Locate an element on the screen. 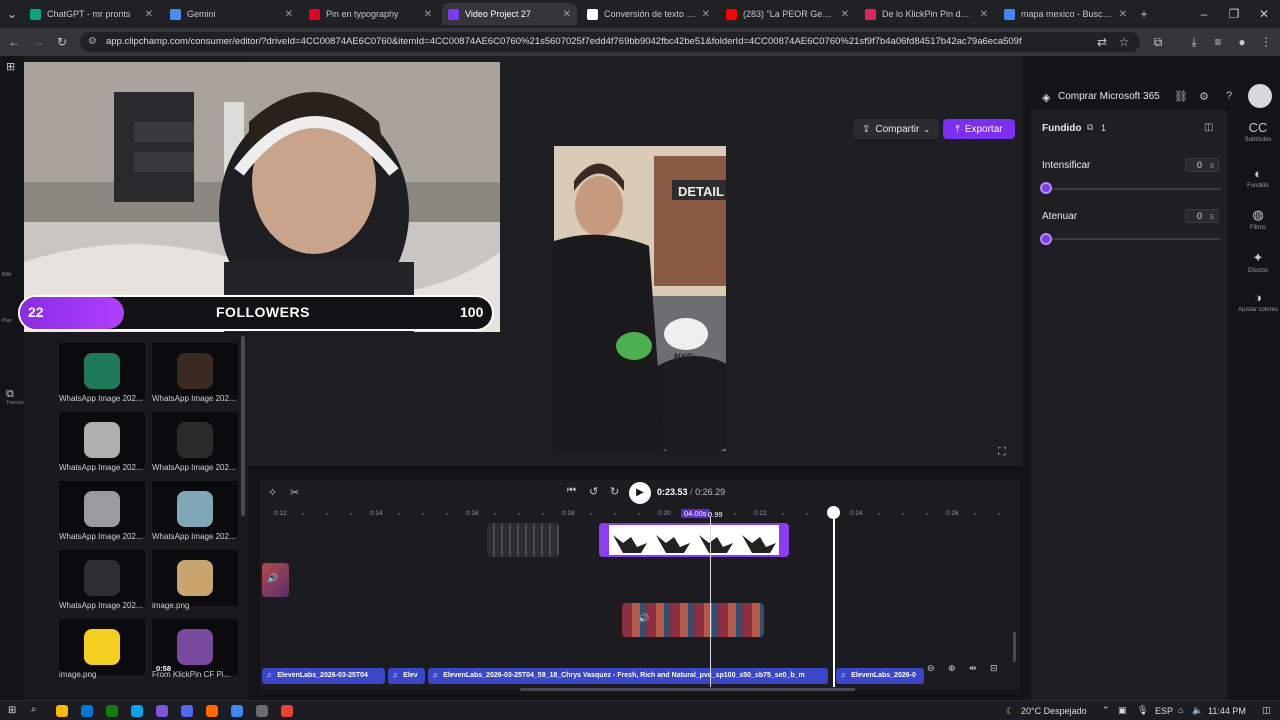  audio-clip: ♫ ElevenLabs_2026-0 is located at coordinates (880, 676).